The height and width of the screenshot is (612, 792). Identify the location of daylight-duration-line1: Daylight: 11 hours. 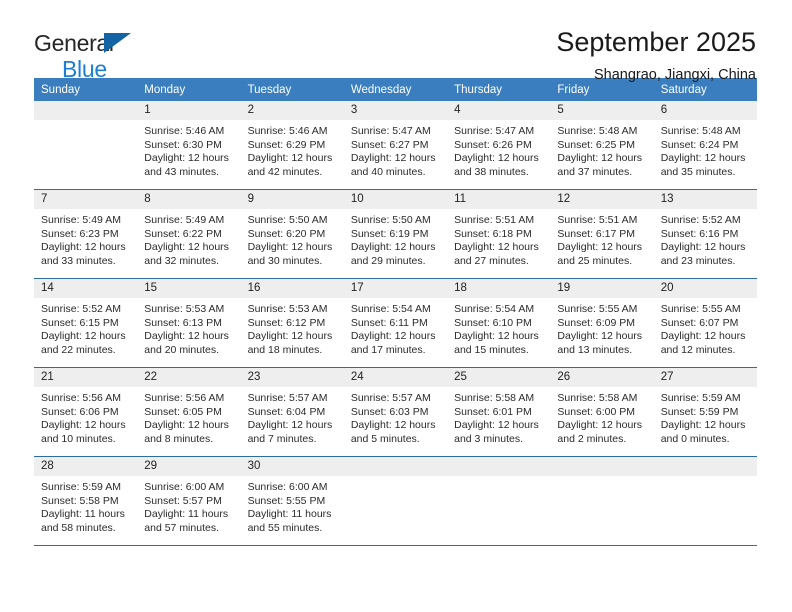
(83, 514).